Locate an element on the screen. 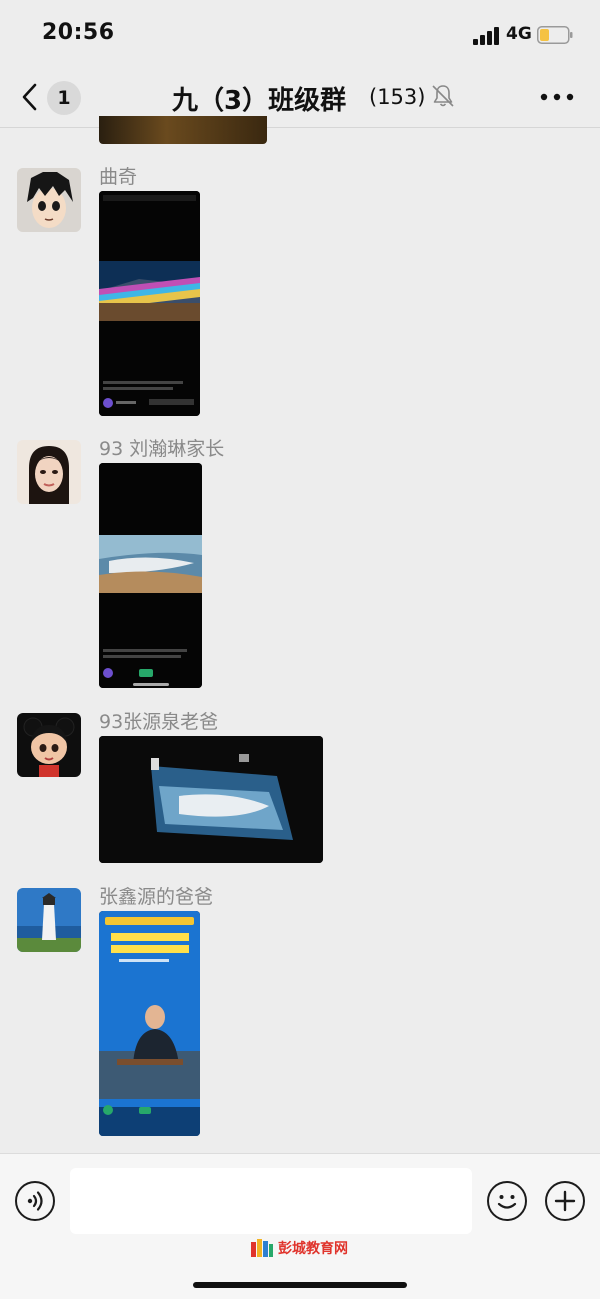 The width and height of the screenshot is (600, 1299). status-time: 20:56 is located at coordinates (78, 32).